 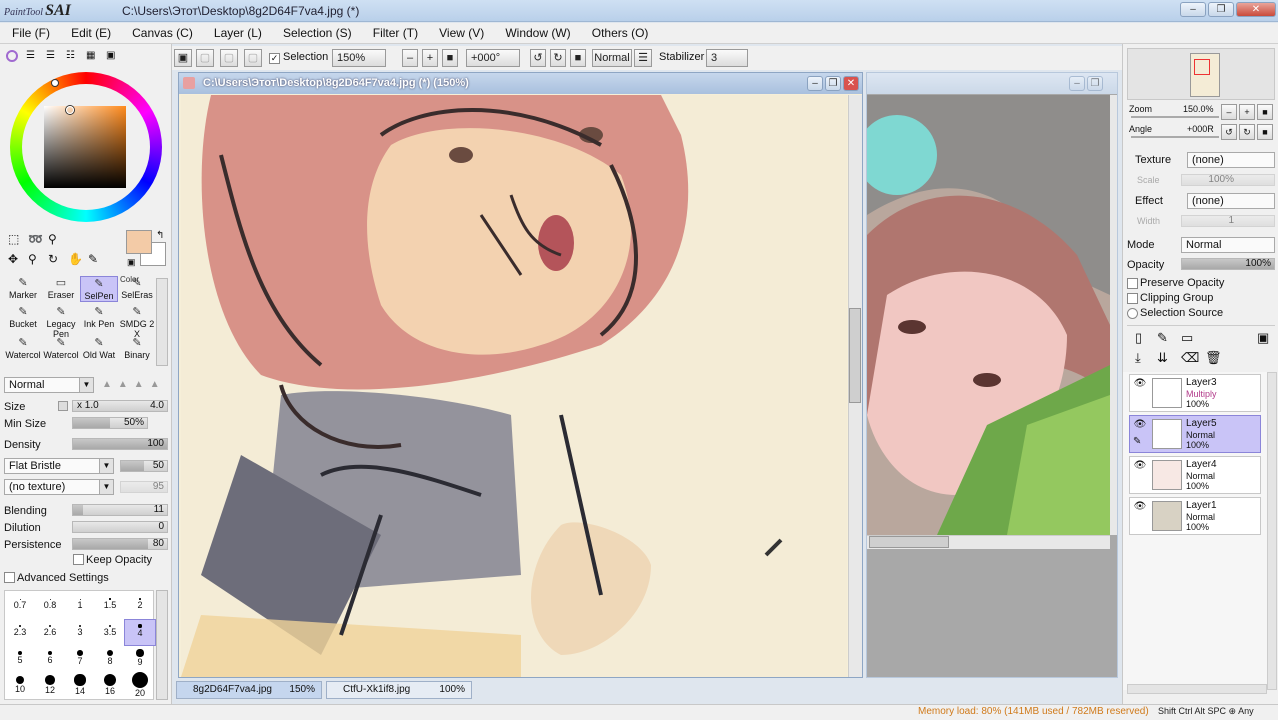 I want to click on rotate-reset-icon: ■, so click(x=578, y=58).